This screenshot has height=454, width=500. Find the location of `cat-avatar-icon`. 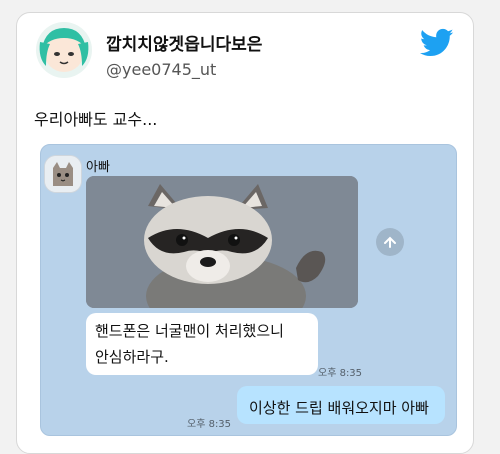

cat-avatar-icon is located at coordinates (63, 174).